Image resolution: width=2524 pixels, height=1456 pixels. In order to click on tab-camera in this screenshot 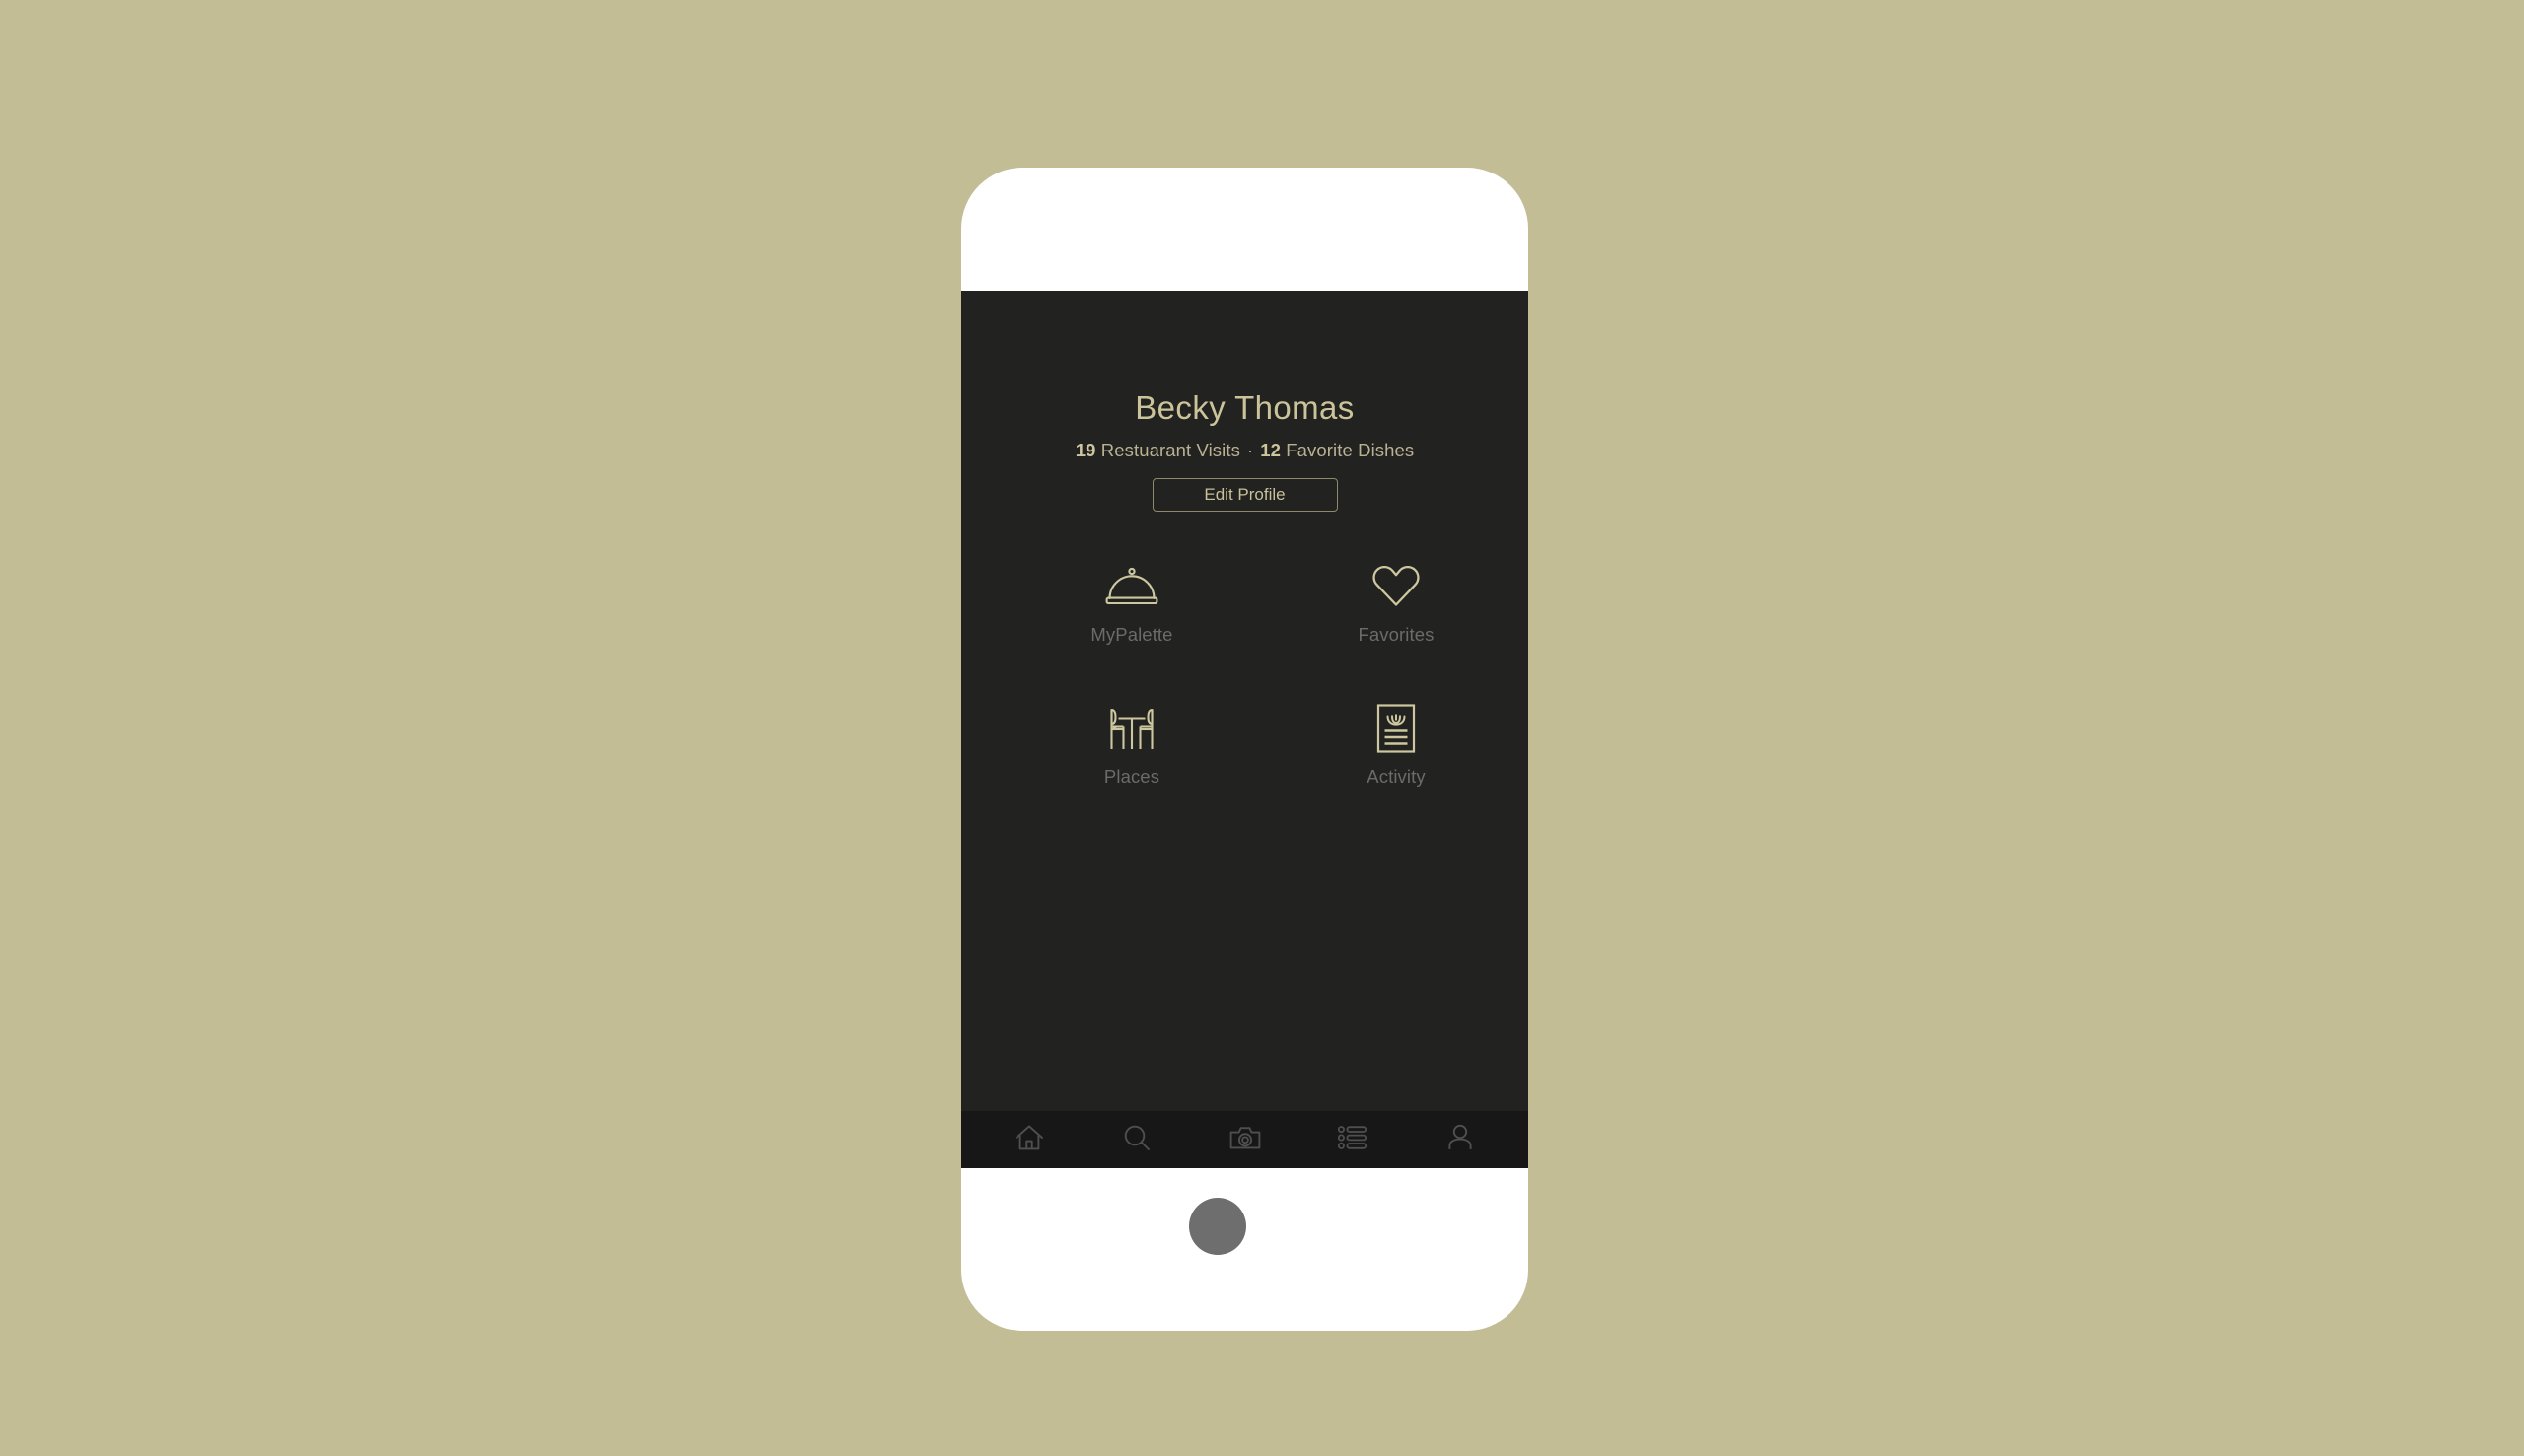, I will do `click(1244, 1139)`.